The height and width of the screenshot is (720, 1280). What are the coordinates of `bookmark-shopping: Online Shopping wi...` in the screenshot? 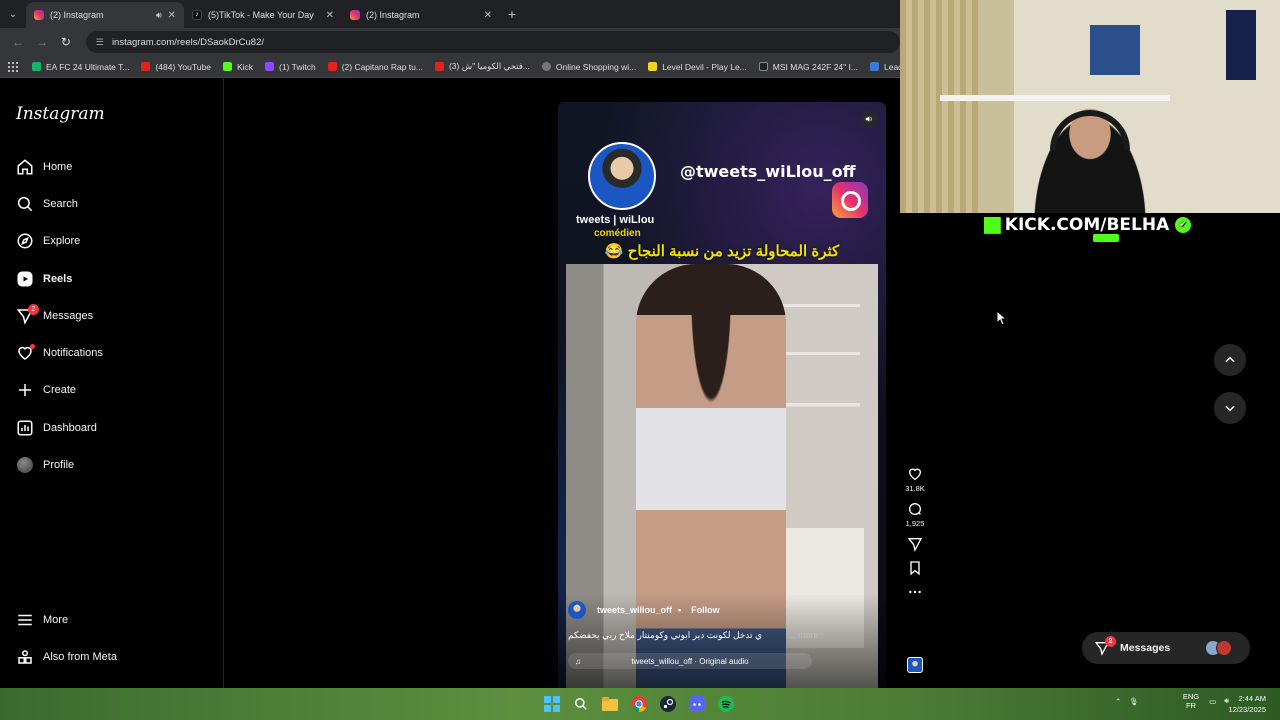 It's located at (589, 66).